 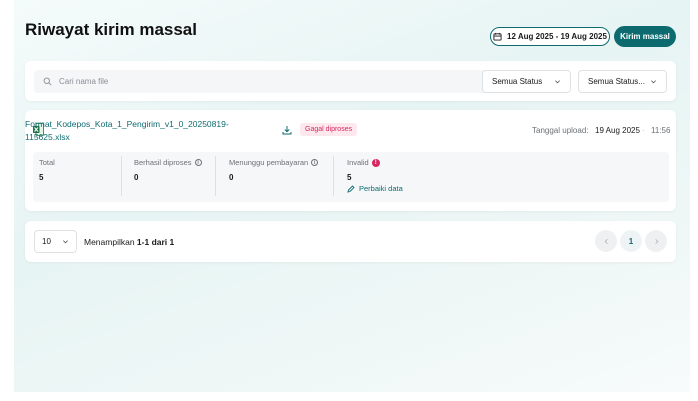 I want to click on prev-page-button, so click(x=606, y=241).